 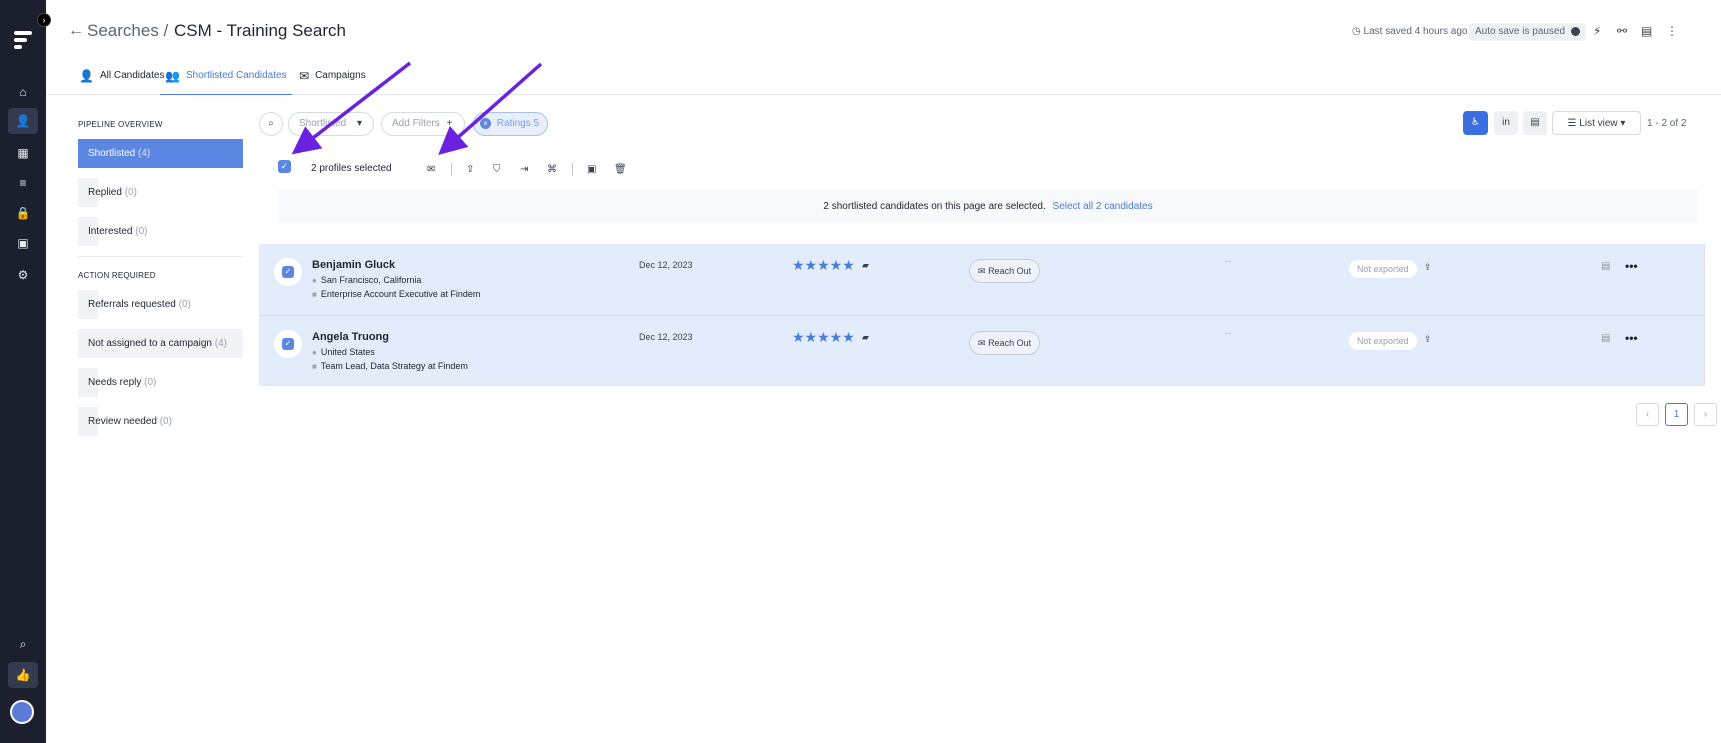 What do you see at coordinates (23, 213) in the screenshot?
I see `lock-icon: 🔒` at bounding box center [23, 213].